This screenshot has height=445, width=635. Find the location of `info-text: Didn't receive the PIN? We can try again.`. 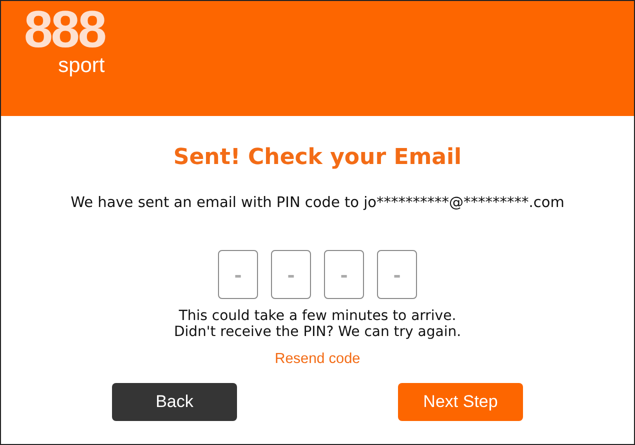

info-text: Didn't receive the PIN? We can try again. is located at coordinates (318, 332).